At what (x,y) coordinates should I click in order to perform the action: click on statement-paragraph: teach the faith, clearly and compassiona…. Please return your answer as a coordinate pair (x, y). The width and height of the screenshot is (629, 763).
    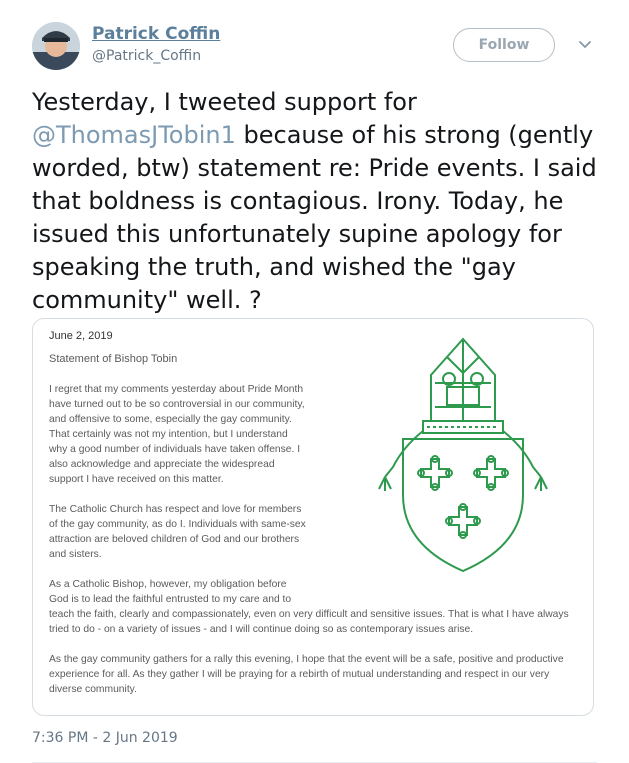
    Looking at the image, I should click on (309, 622).